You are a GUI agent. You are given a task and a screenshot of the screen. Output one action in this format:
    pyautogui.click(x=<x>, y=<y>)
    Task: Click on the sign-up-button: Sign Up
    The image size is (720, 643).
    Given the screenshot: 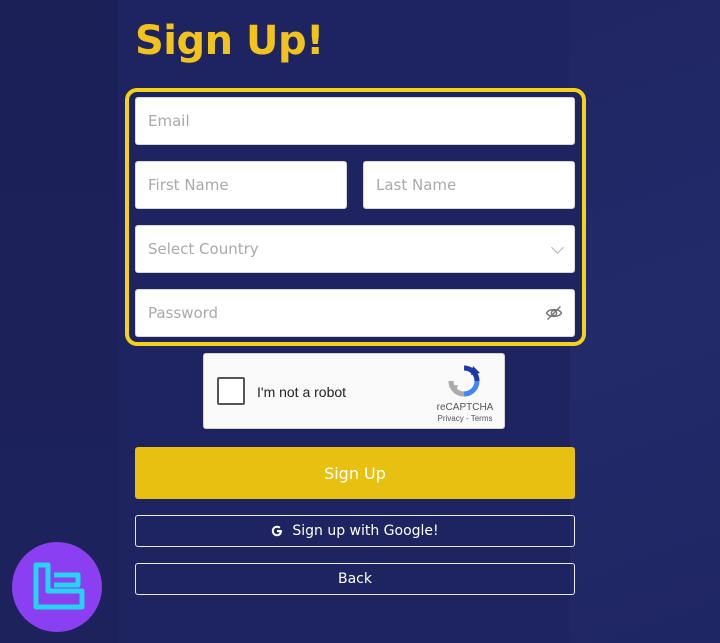 What is the action you would take?
    pyautogui.click(x=355, y=473)
    